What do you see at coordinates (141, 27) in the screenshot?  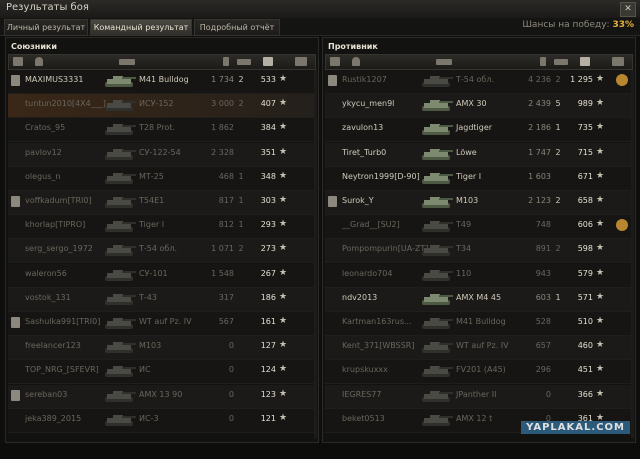 I see `tab-team-result: Командный результат` at bounding box center [141, 27].